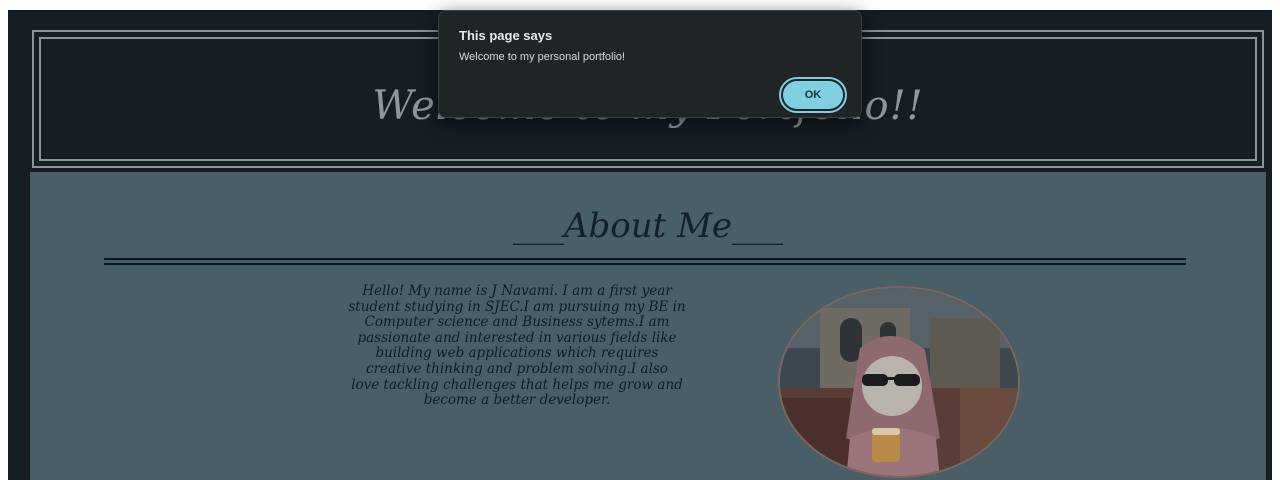  I want to click on profile-photo, so click(899, 382).